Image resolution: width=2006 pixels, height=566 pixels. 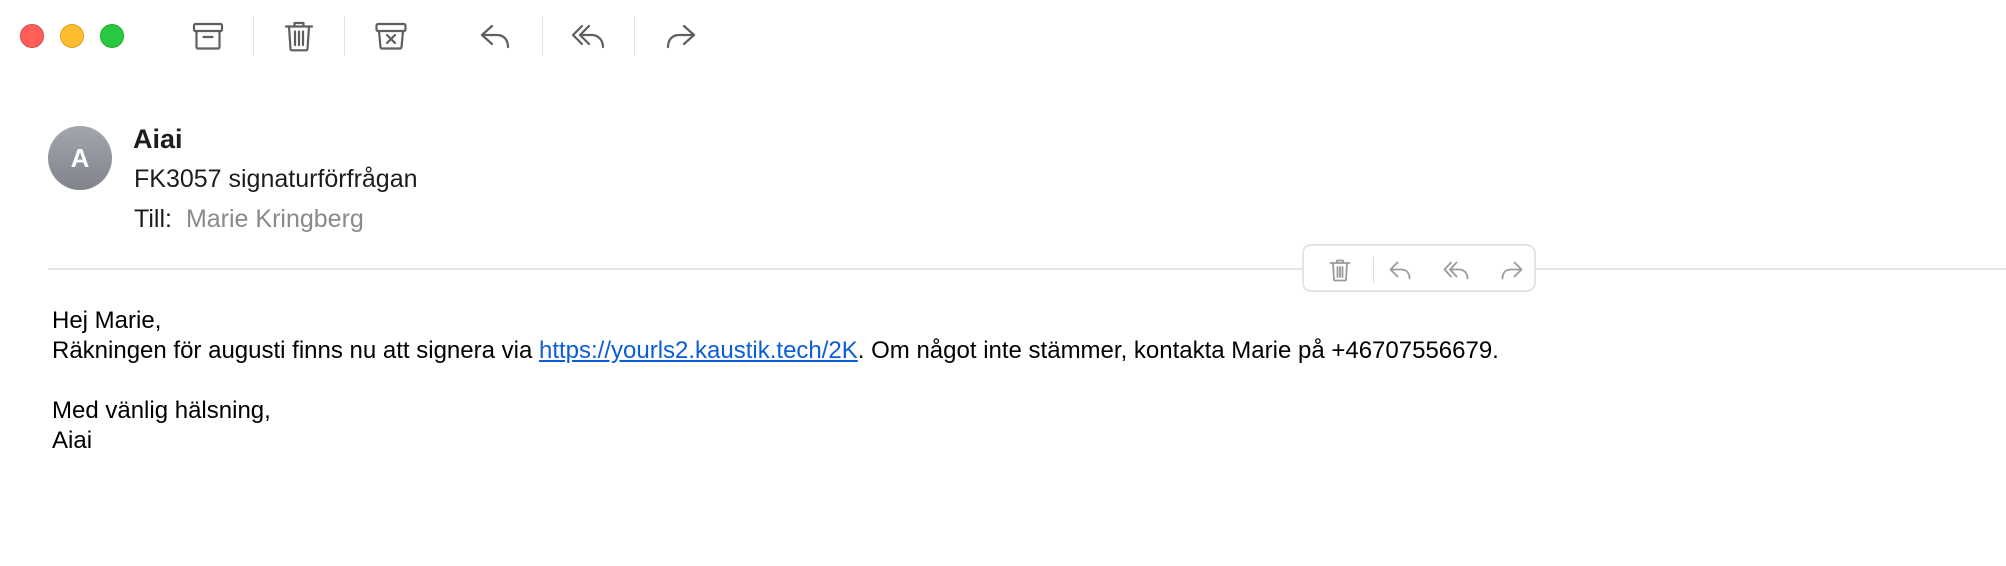 What do you see at coordinates (72, 36) in the screenshot?
I see `window-minimize-button` at bounding box center [72, 36].